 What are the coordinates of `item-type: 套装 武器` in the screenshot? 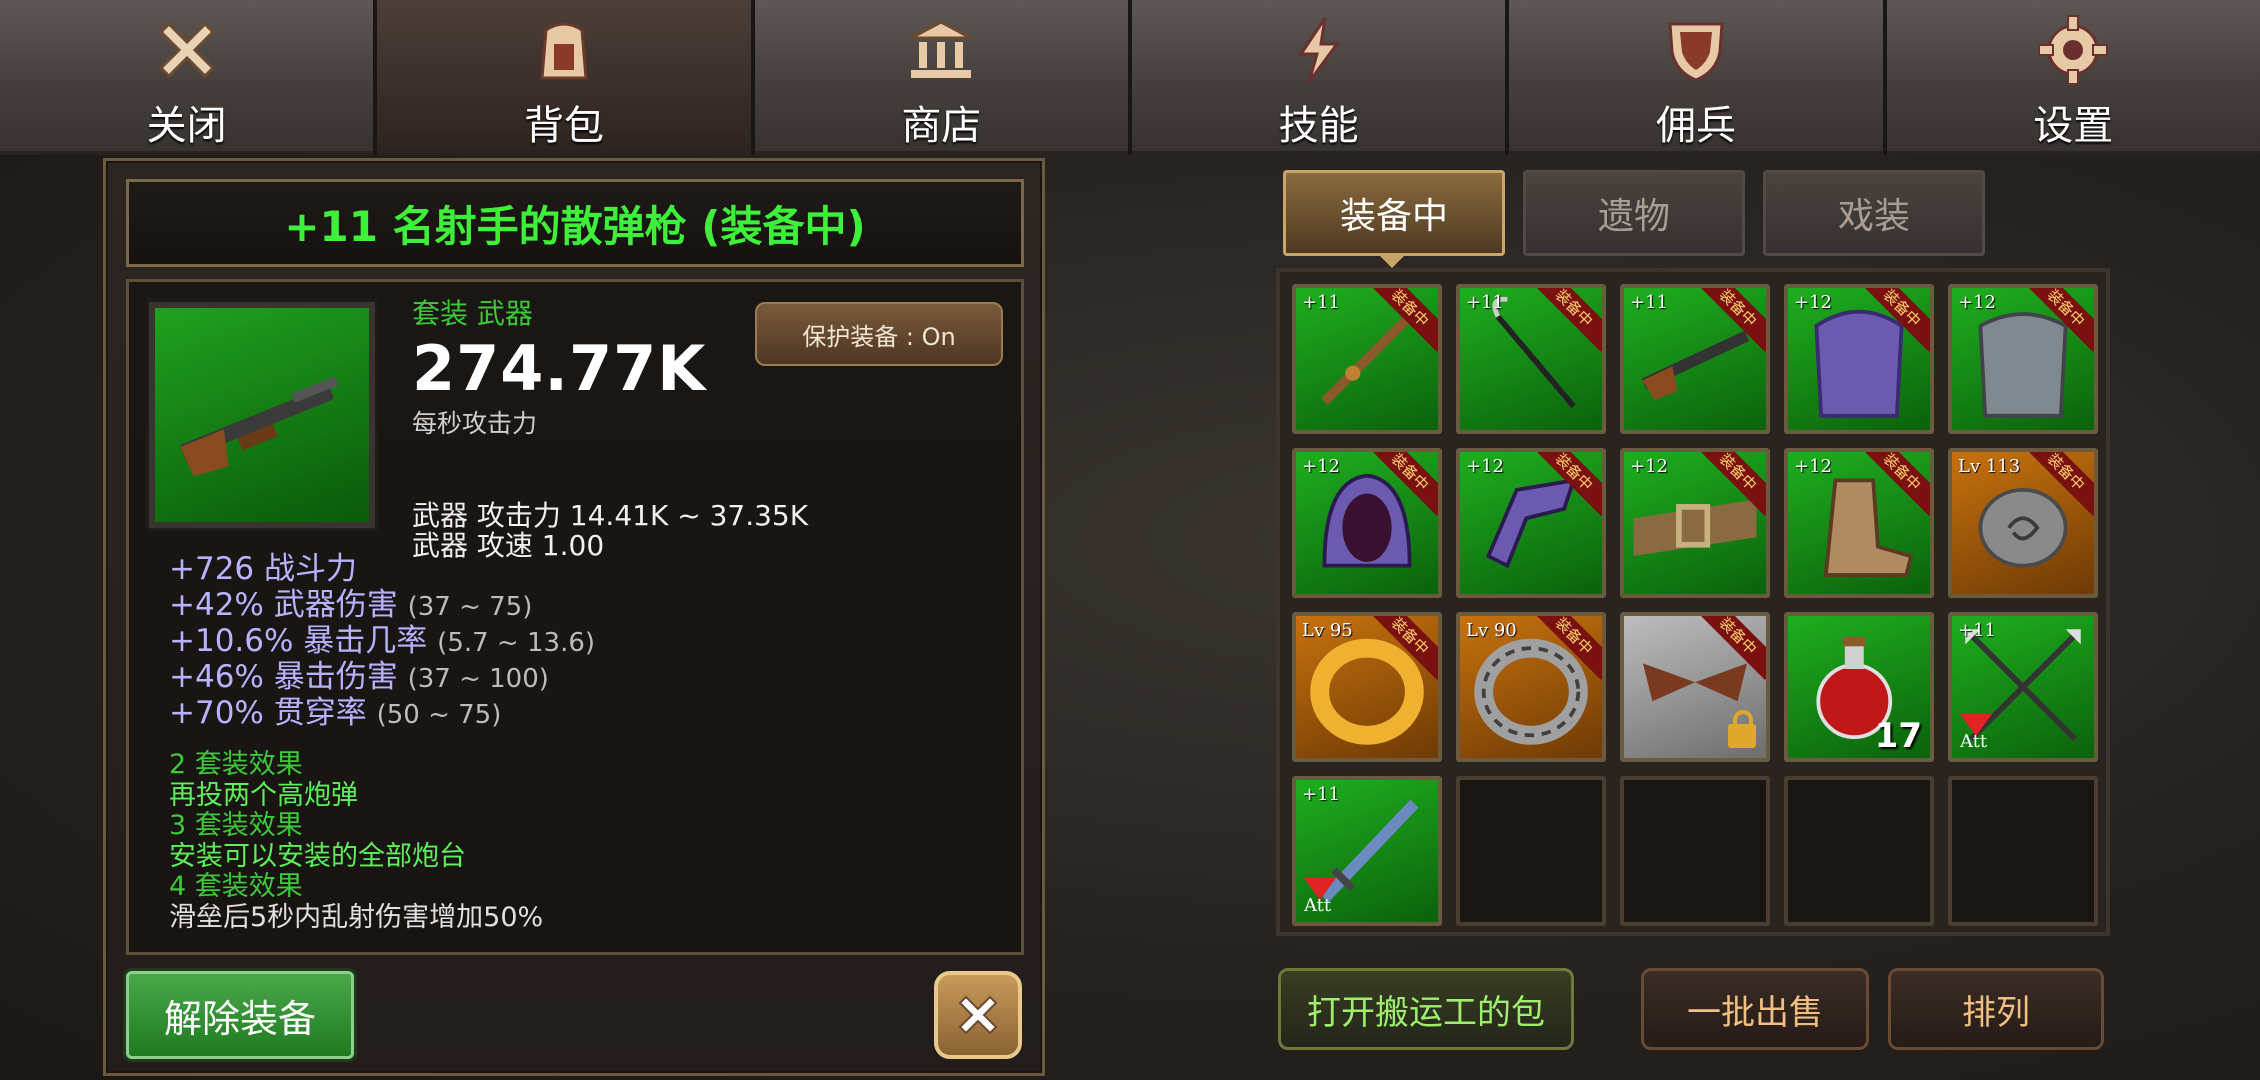 It's located at (472, 313).